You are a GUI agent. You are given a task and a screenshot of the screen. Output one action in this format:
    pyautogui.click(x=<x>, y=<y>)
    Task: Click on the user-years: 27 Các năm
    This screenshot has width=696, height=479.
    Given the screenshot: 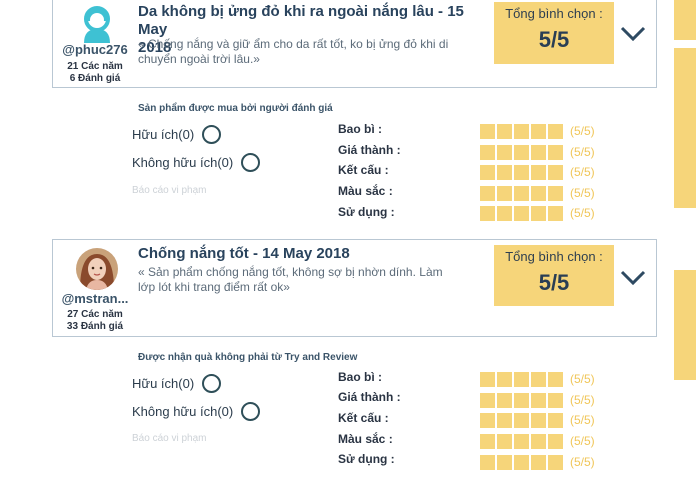 What is the action you would take?
    pyautogui.click(x=95, y=314)
    